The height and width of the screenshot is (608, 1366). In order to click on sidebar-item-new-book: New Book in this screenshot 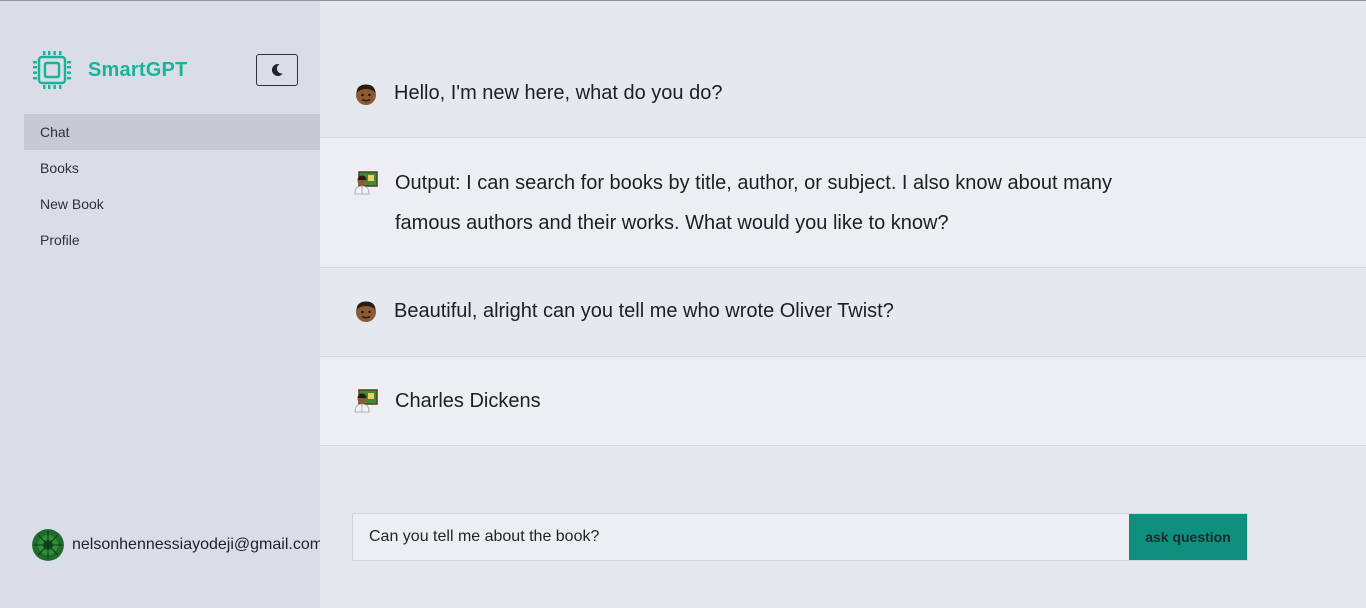, I will do `click(172, 204)`.